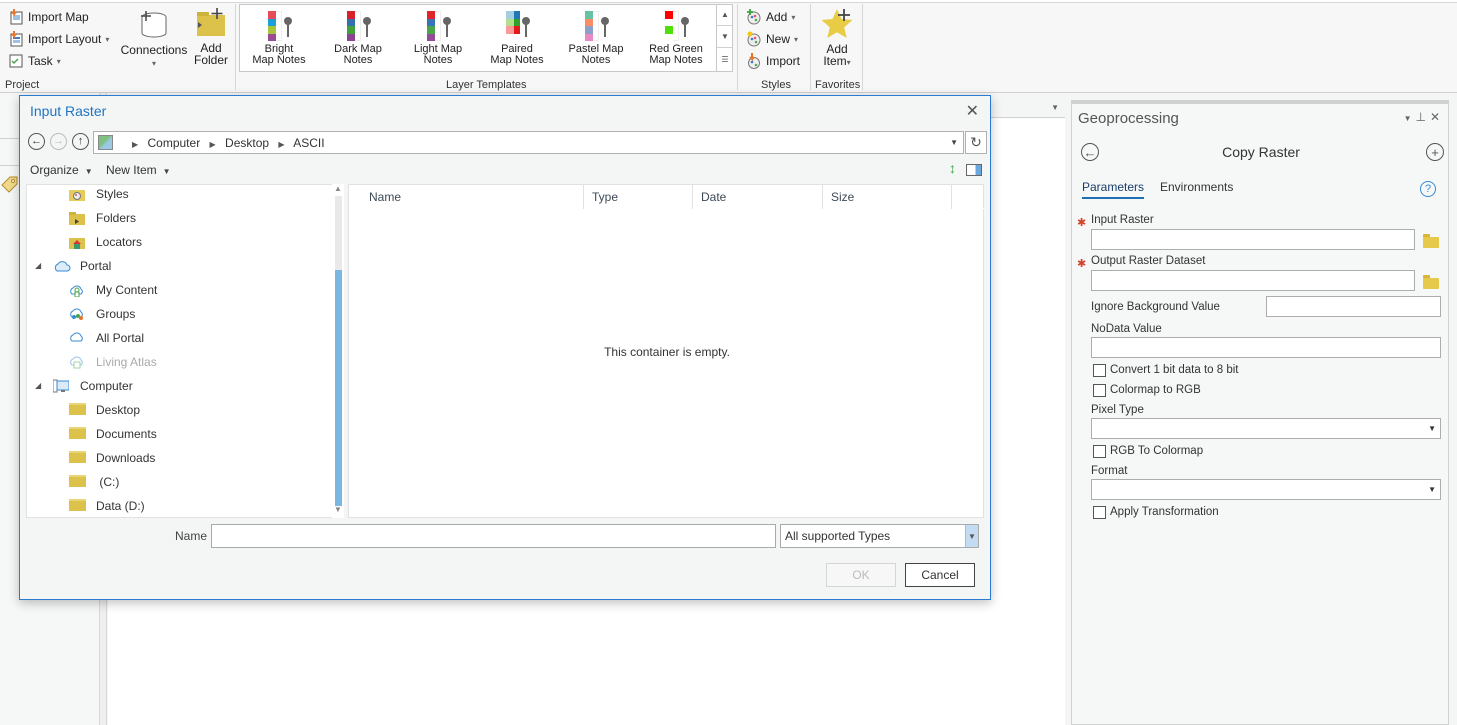 The width and height of the screenshot is (1457, 725). Describe the element at coordinates (638, 197) in the screenshot. I see `column-type: Type` at that location.